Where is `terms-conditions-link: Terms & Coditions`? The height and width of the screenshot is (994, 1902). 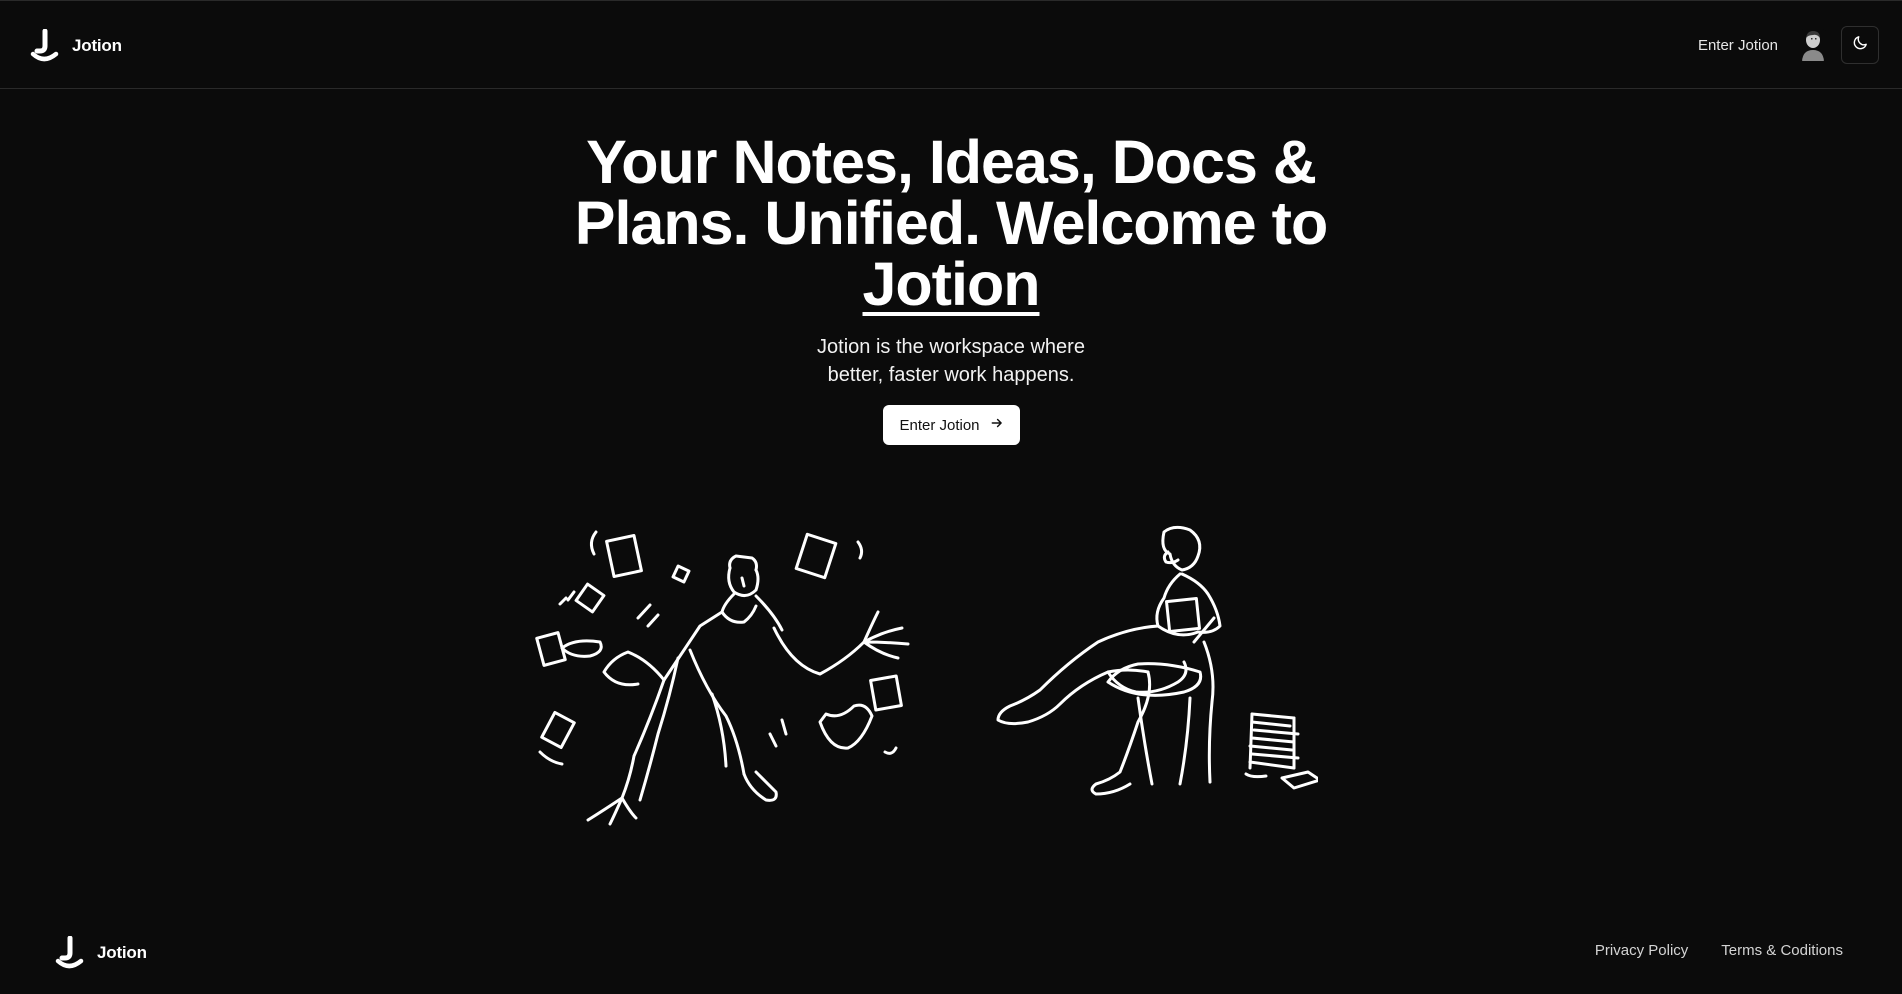
terms-conditions-link: Terms & Coditions is located at coordinates (1782, 950).